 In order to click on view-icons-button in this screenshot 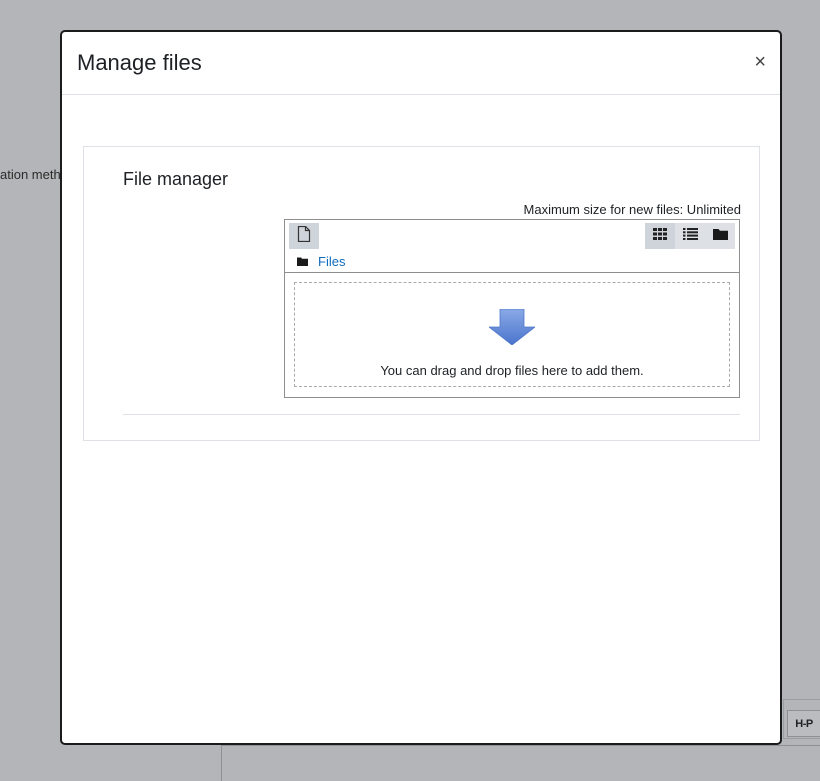, I will do `click(660, 236)`.